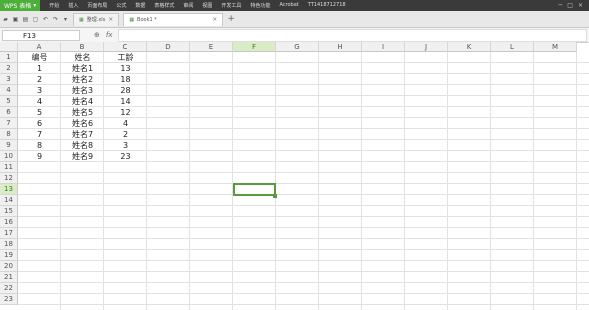 This screenshot has height=310, width=589. Describe the element at coordinates (254, 189) in the screenshot. I see `active-cell` at that location.